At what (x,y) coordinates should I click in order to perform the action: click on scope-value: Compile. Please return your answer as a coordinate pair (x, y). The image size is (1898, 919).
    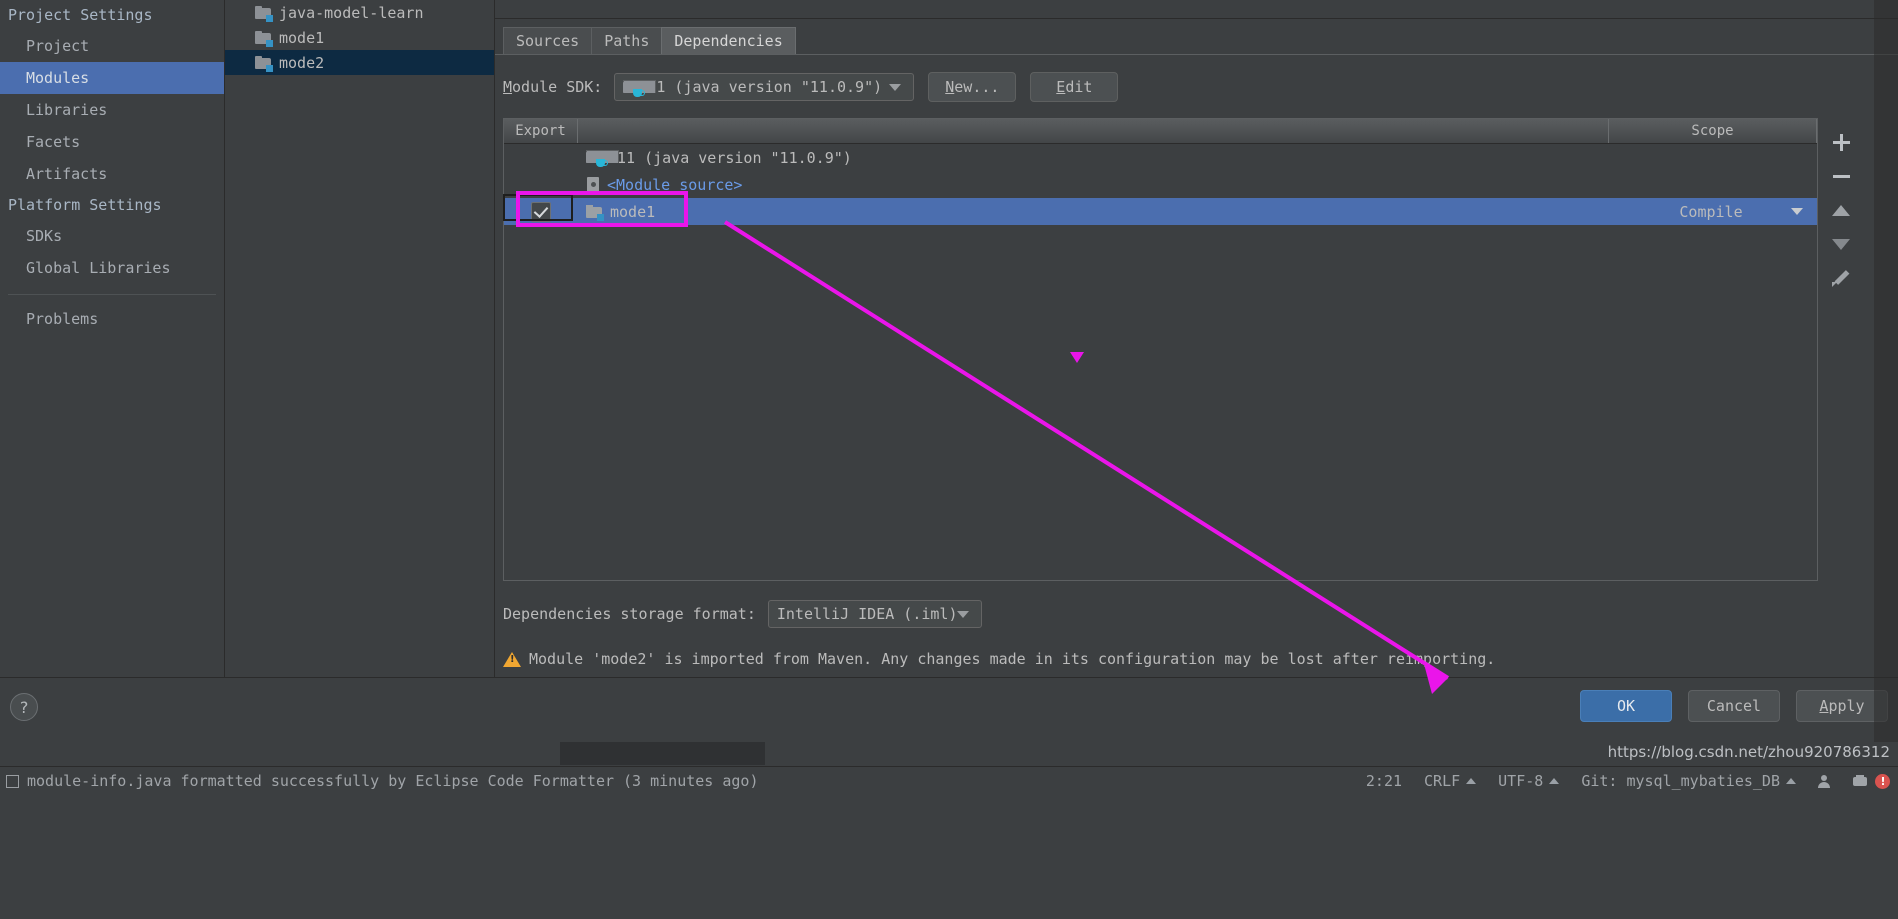
    Looking at the image, I should click on (1711, 211).